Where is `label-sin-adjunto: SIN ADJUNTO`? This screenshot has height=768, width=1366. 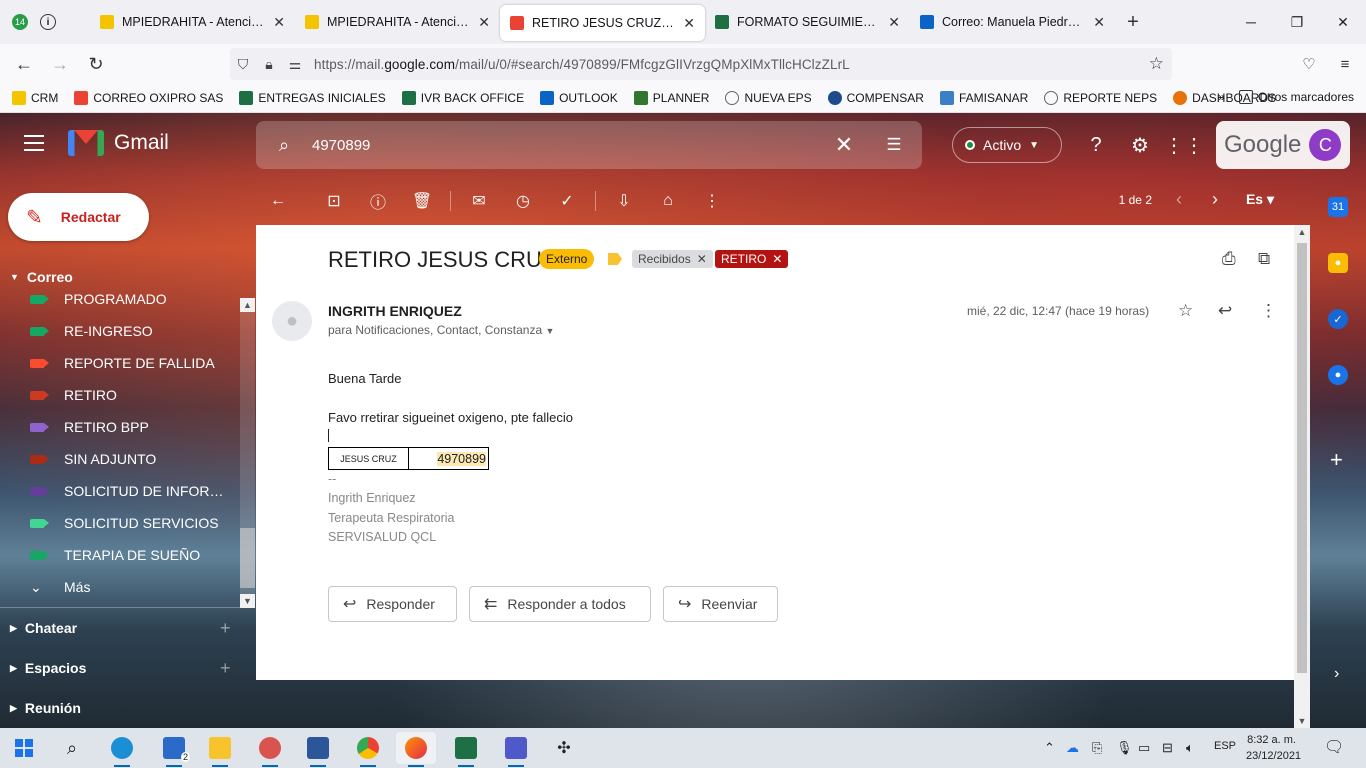 label-sin-adjunto: SIN ADJUNTO is located at coordinates (120, 459).